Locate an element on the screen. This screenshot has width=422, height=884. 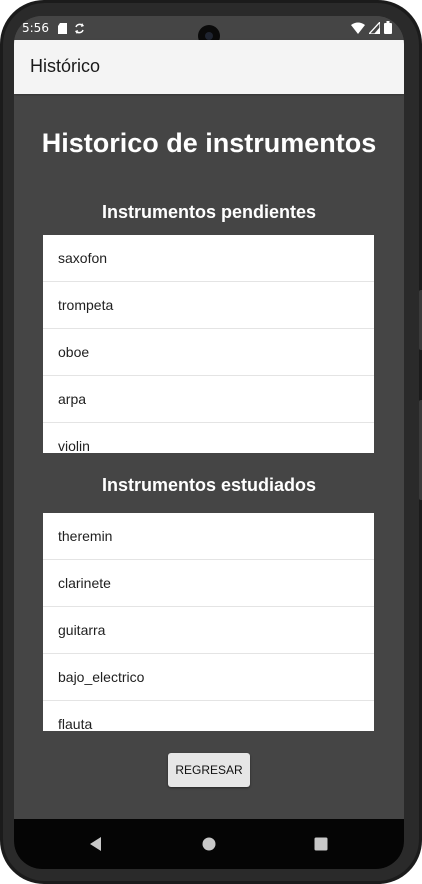
list-item: clarinete is located at coordinates (208, 583).